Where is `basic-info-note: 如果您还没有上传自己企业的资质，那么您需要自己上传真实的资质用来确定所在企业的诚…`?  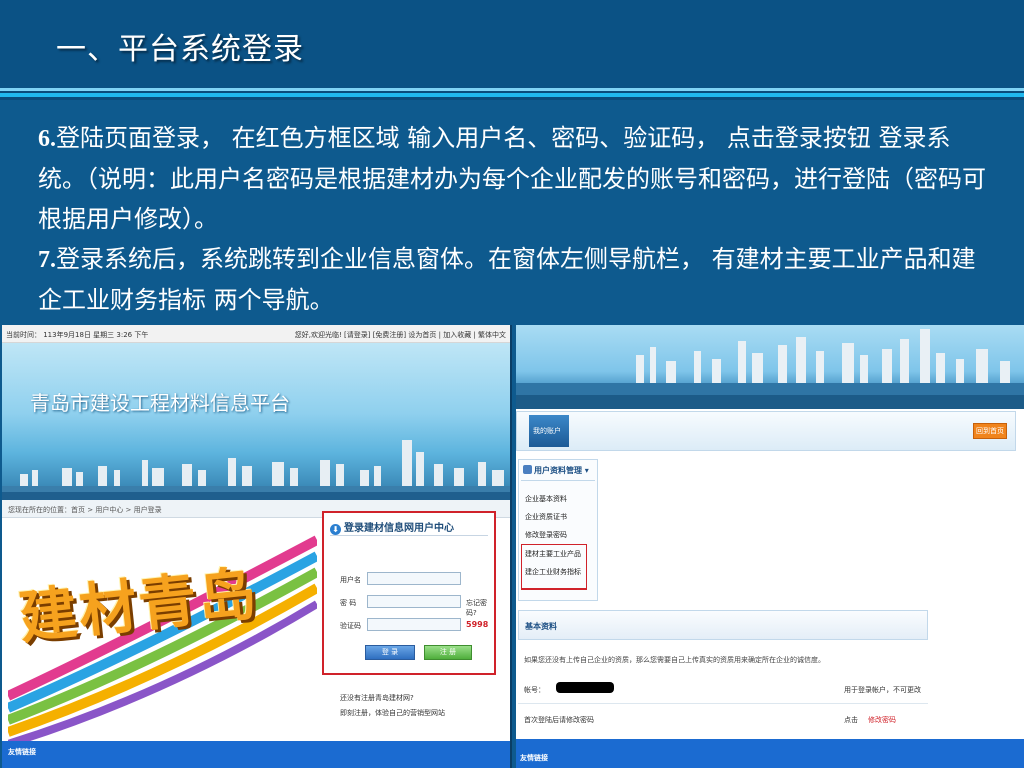
basic-info-note: 如果您还没有上传自己企业的资质，那么您需要自己上传真实的资质用来确定所在企业的诚… is located at coordinates (674, 660).